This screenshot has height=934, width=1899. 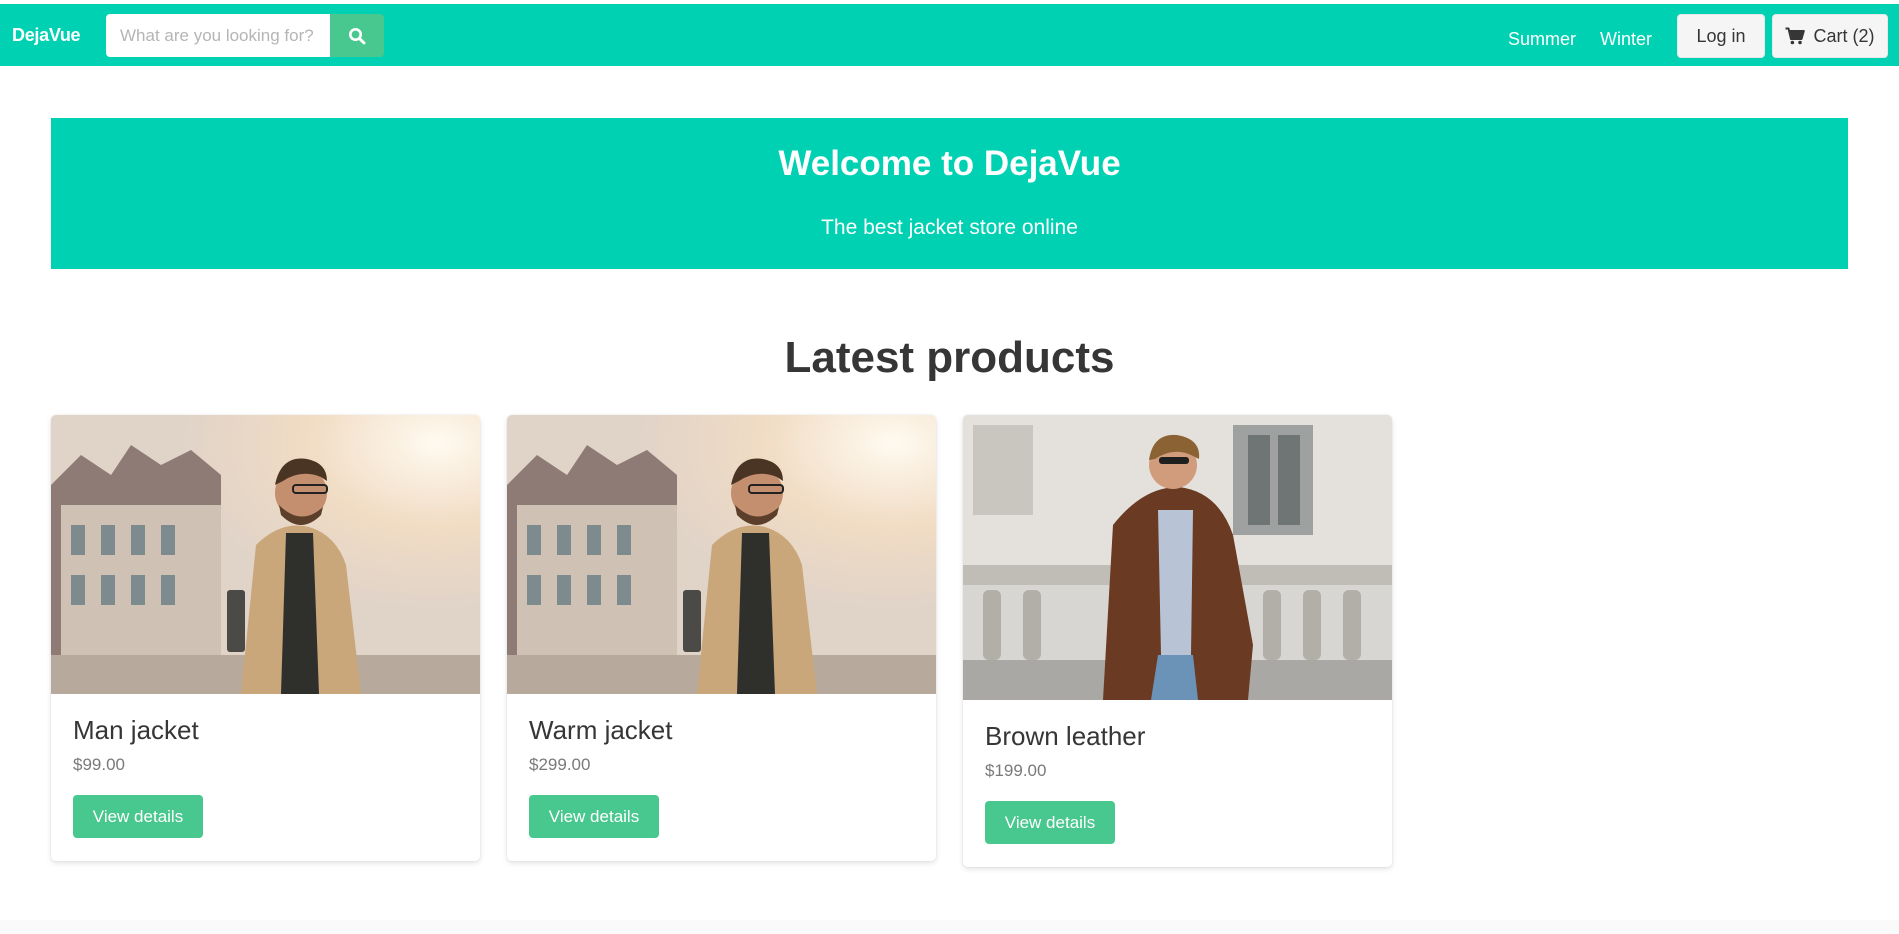 What do you see at coordinates (1016, 770) in the screenshot?
I see `product-price: $199.00` at bounding box center [1016, 770].